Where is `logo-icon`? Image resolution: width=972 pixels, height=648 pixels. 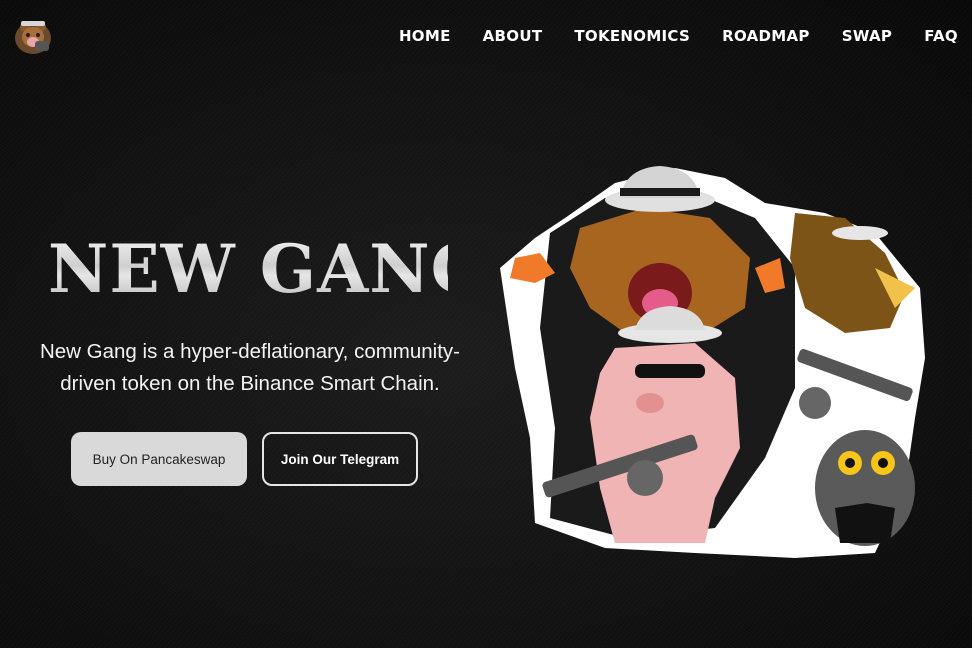 logo-icon is located at coordinates (33, 36).